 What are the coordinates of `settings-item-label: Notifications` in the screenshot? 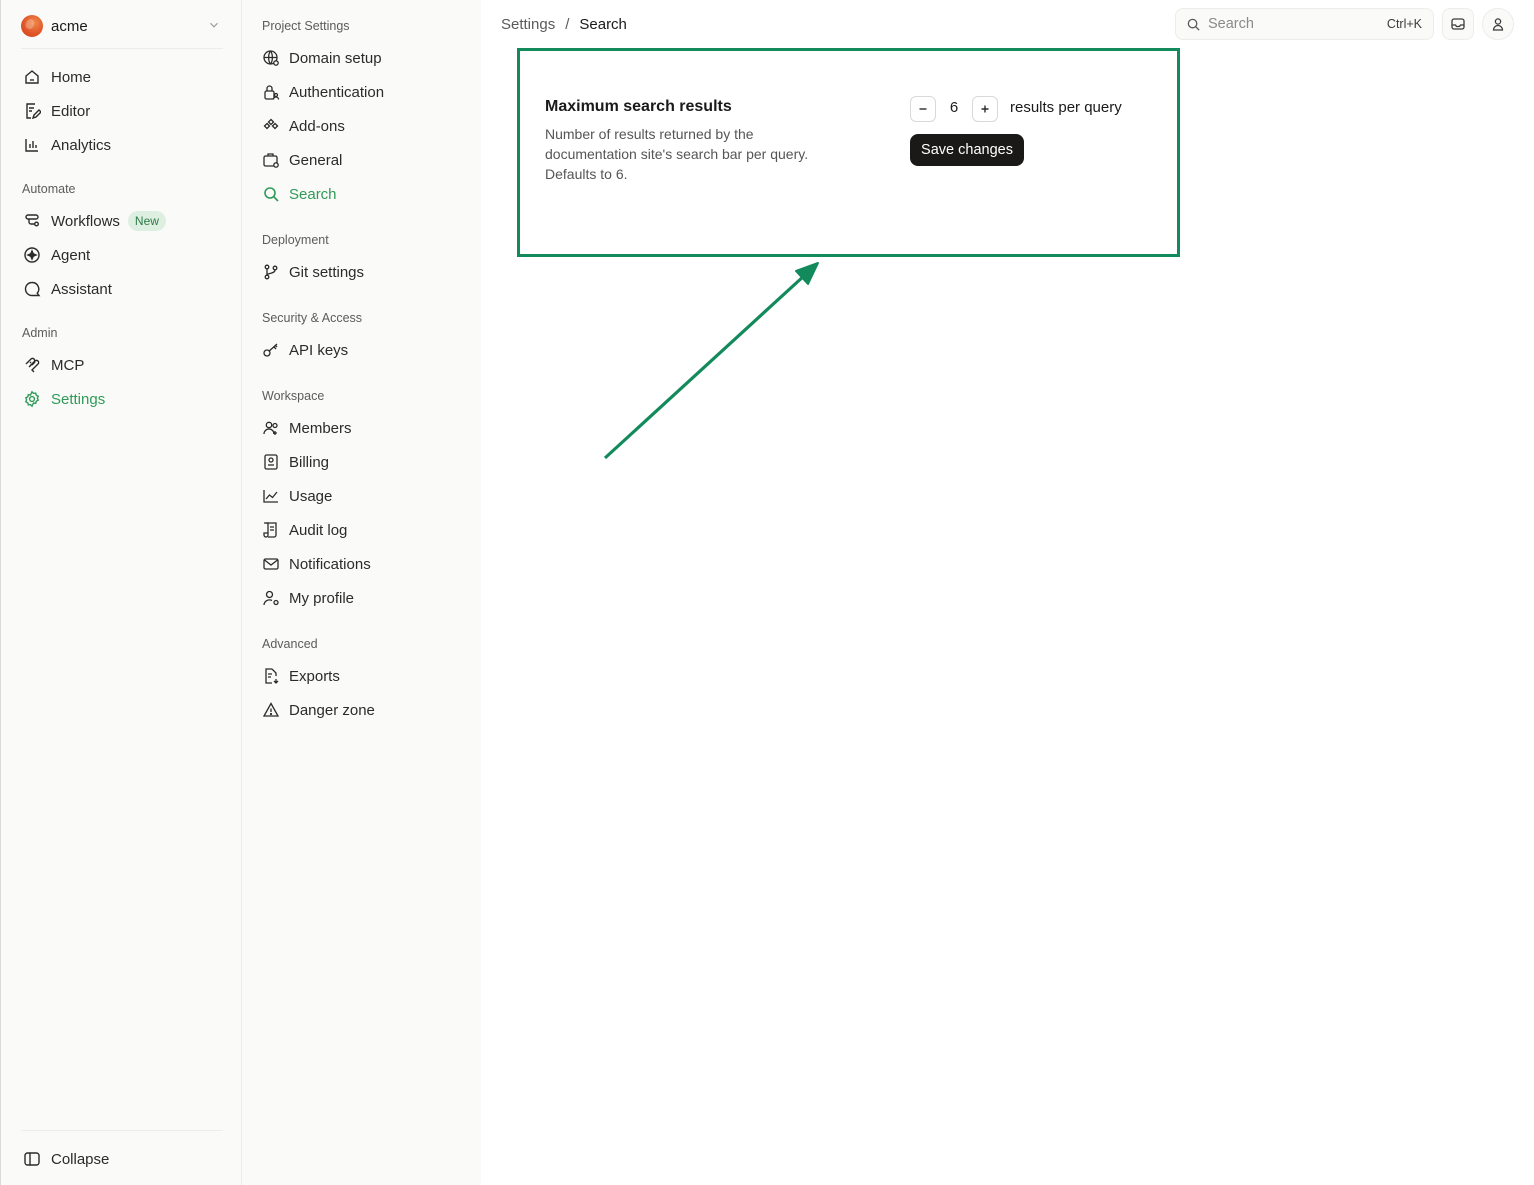 It's located at (330, 564).